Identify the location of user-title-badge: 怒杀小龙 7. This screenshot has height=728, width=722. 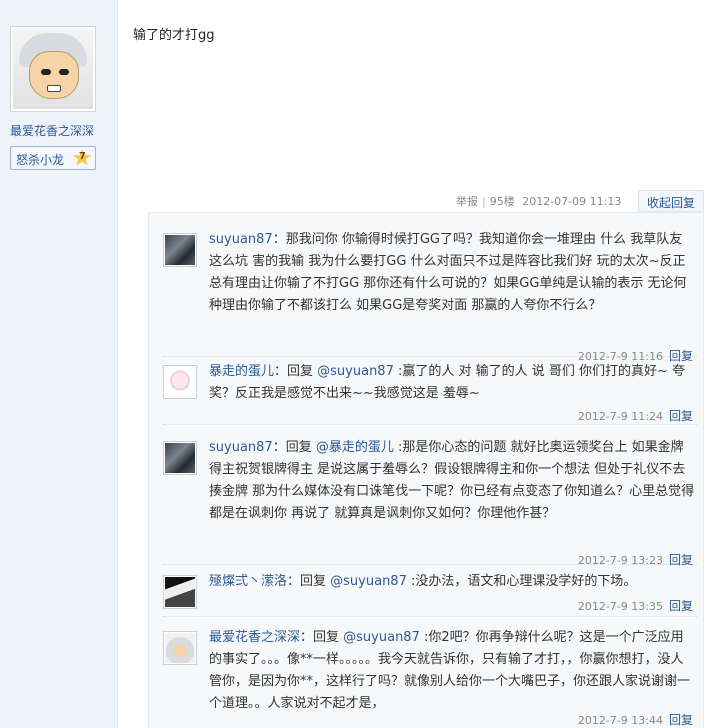
(53, 158).